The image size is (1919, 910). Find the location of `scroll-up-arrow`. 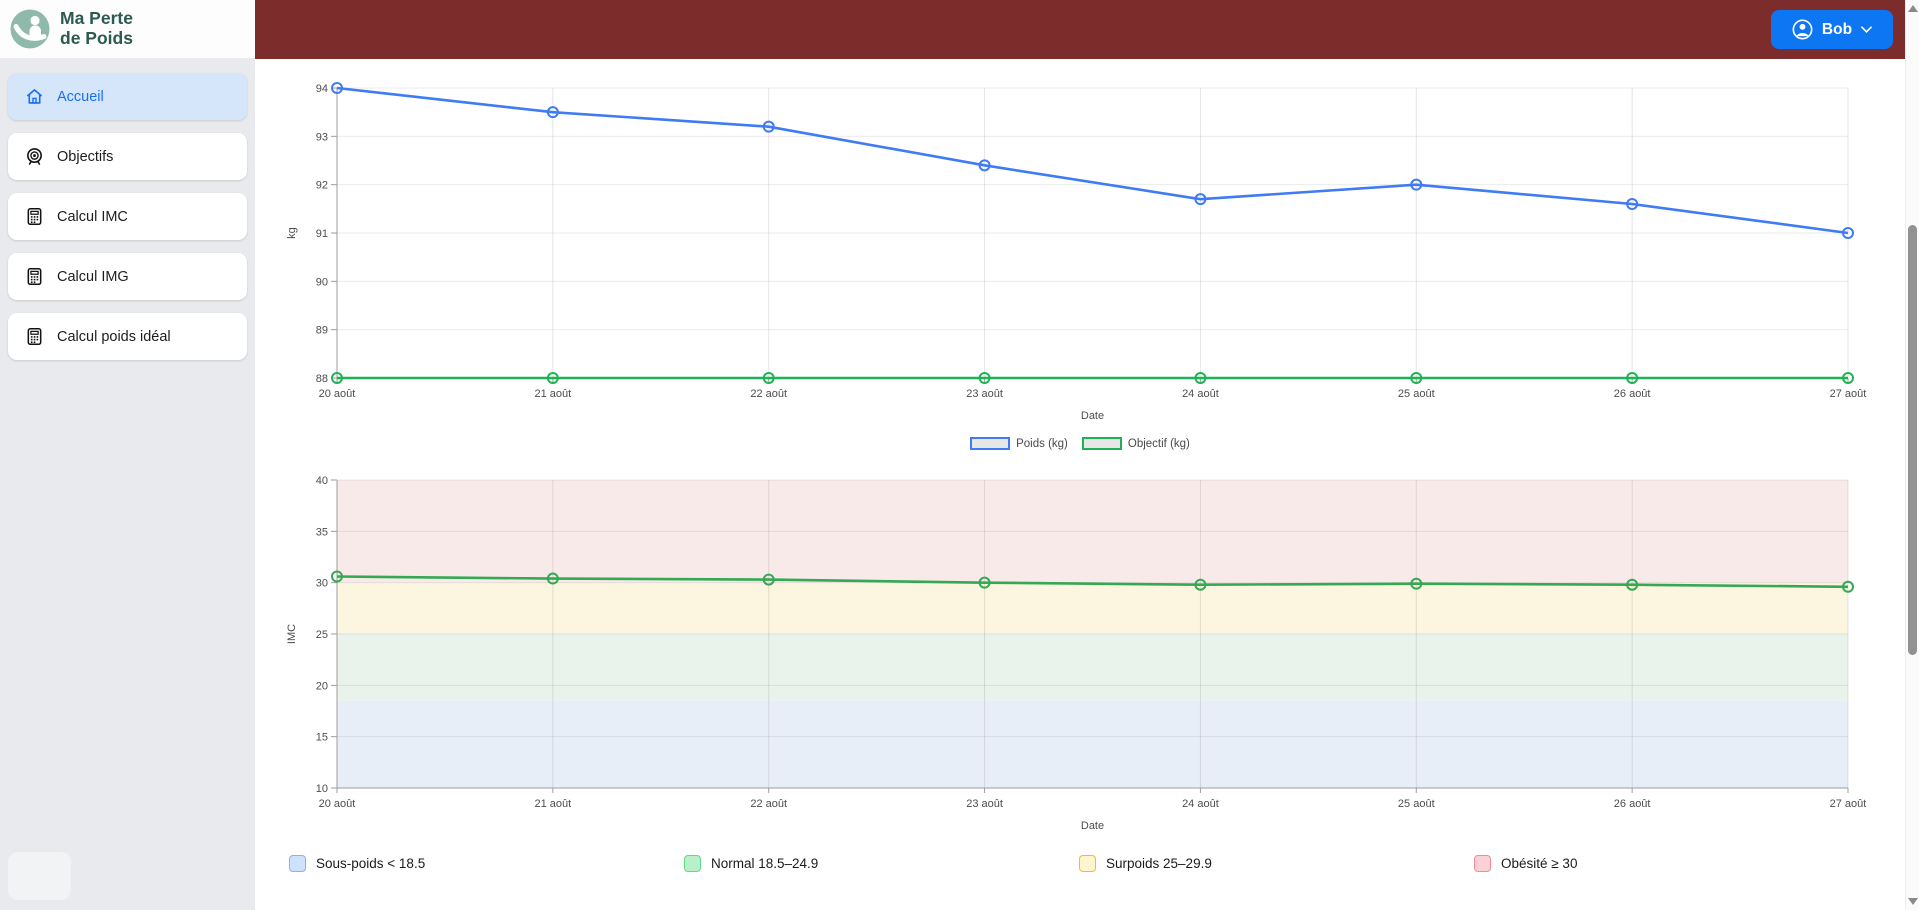

scroll-up-arrow is located at coordinates (1913, 8).